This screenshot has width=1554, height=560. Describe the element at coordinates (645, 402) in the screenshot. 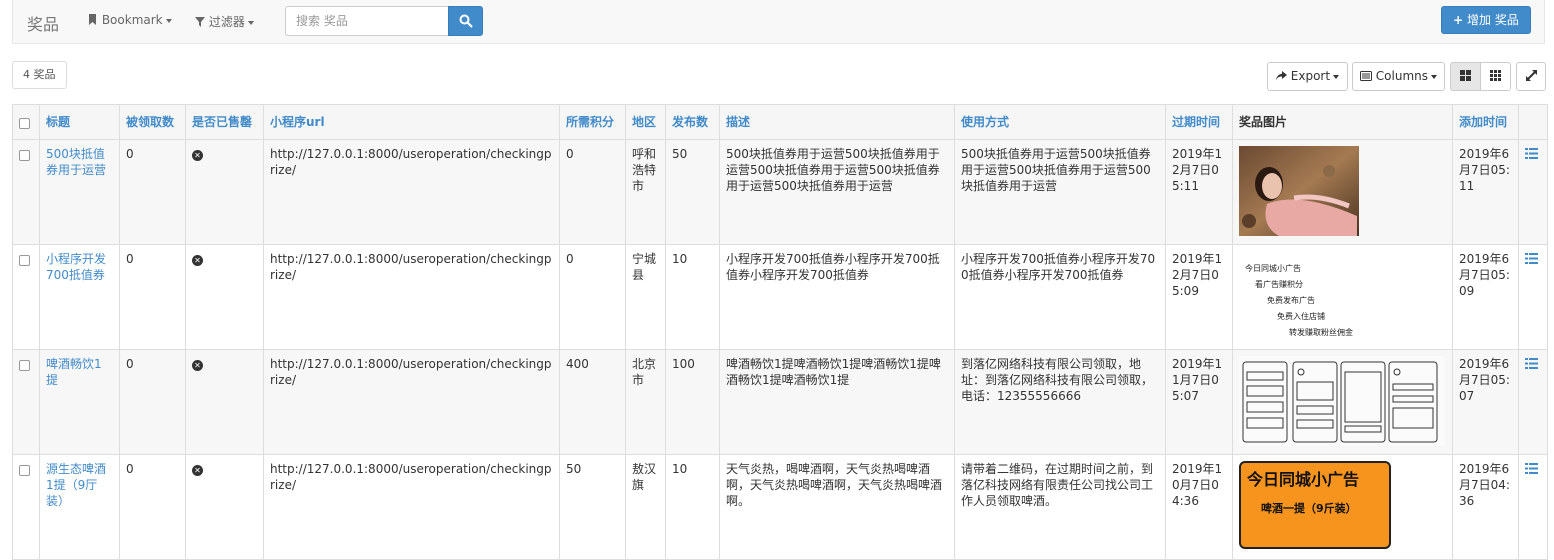

I see `row-region: 北京市` at that location.